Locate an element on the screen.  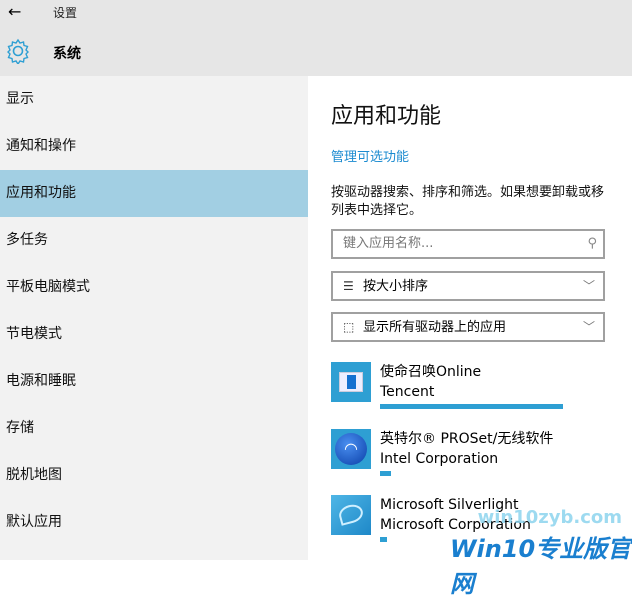
sidebar-item-storage: 存储 is located at coordinates (154, 428).